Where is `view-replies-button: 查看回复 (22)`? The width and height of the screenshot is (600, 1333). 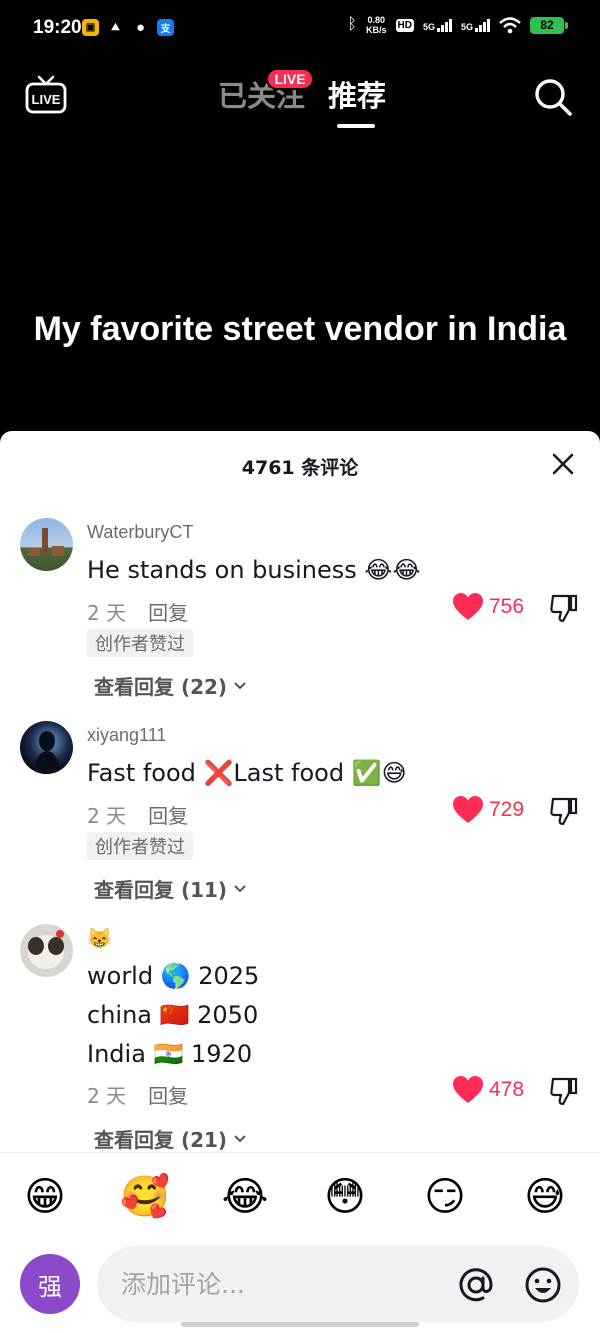
view-replies-button: 查看回复 (22) is located at coordinates (170, 685).